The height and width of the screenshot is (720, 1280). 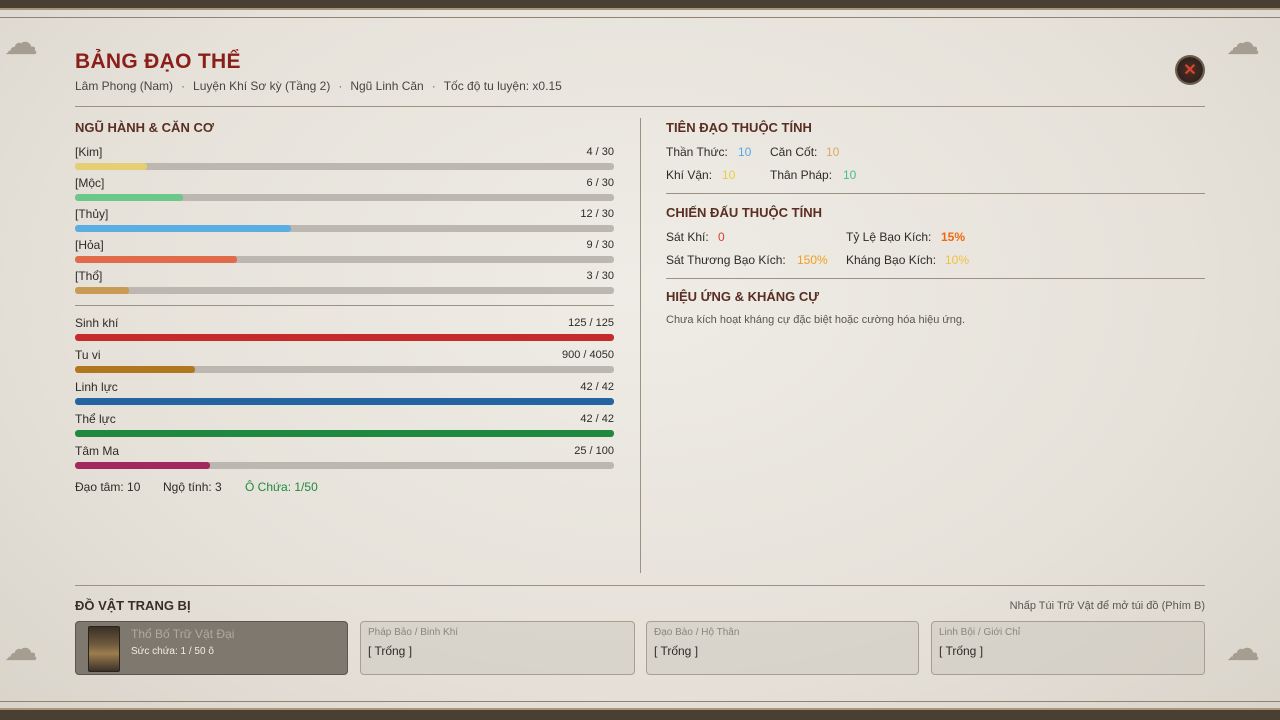 What do you see at coordinates (344, 157) in the screenshot?
I see `element-row: [Kim] 4 / 30` at bounding box center [344, 157].